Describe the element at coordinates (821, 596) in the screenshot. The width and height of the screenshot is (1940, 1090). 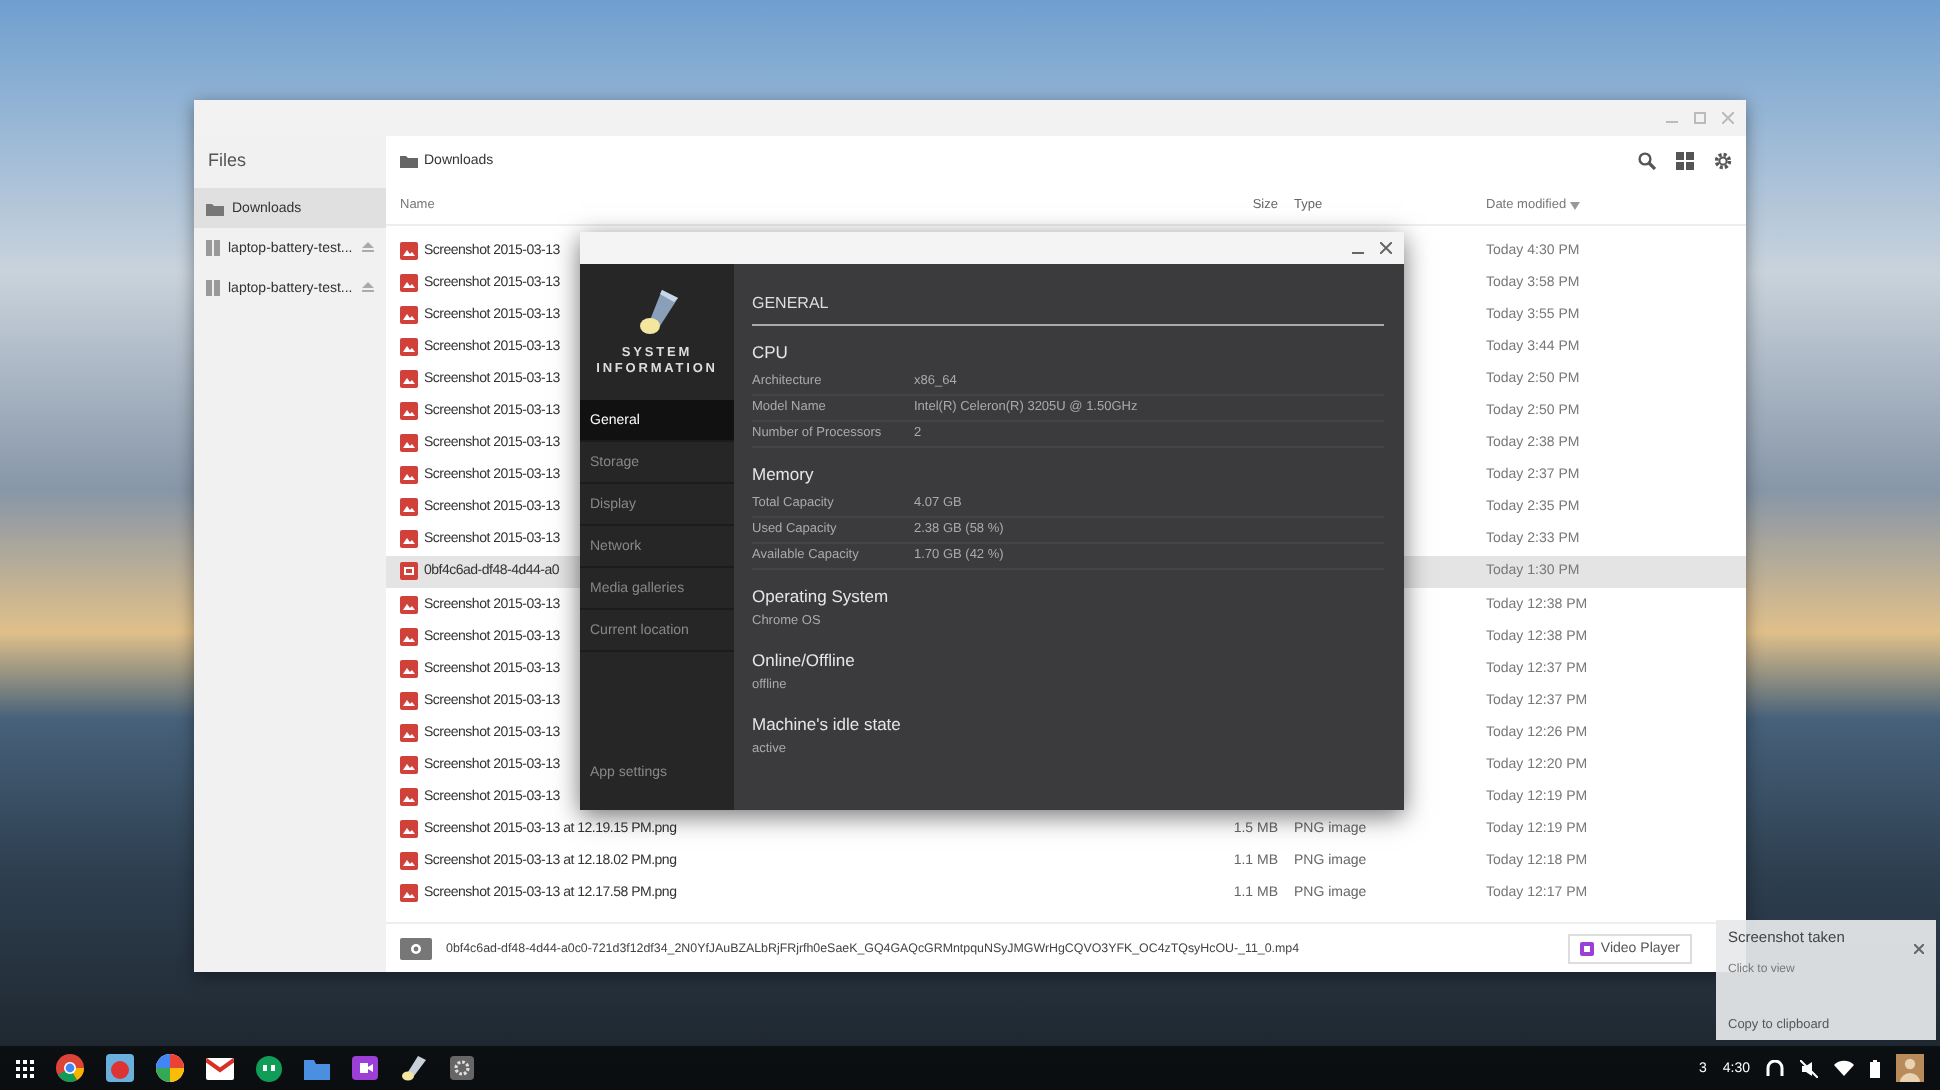
I see `group-title: Operating System` at that location.